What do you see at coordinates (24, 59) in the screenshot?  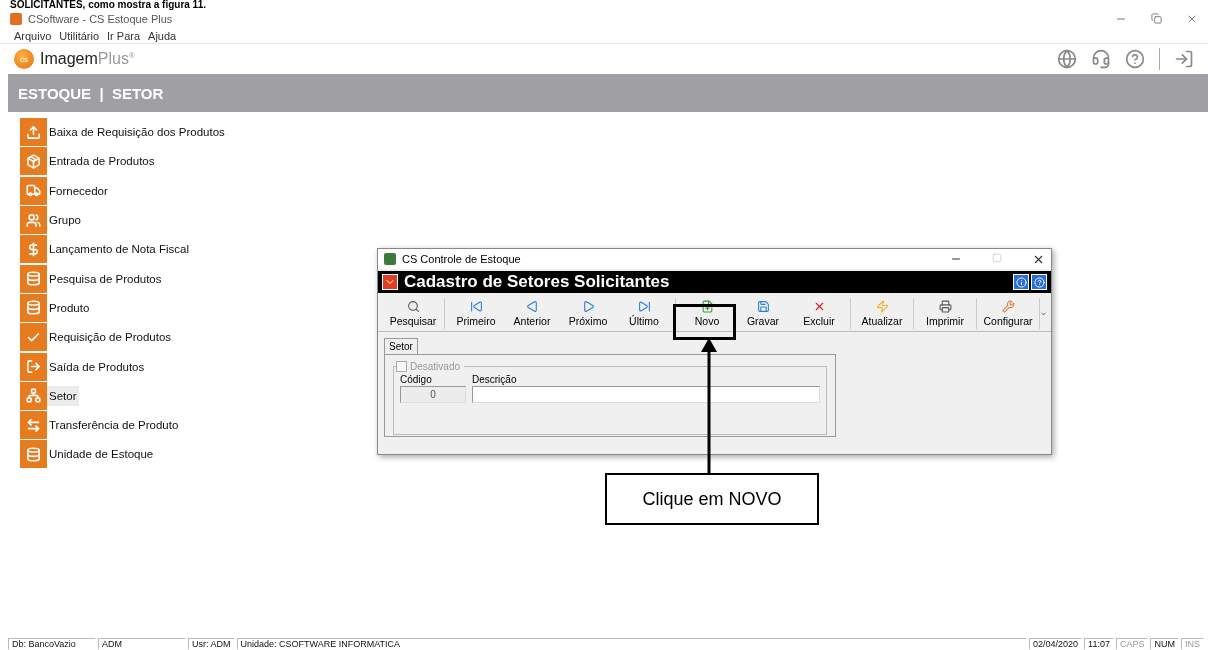 I see `logo-icon: cs` at bounding box center [24, 59].